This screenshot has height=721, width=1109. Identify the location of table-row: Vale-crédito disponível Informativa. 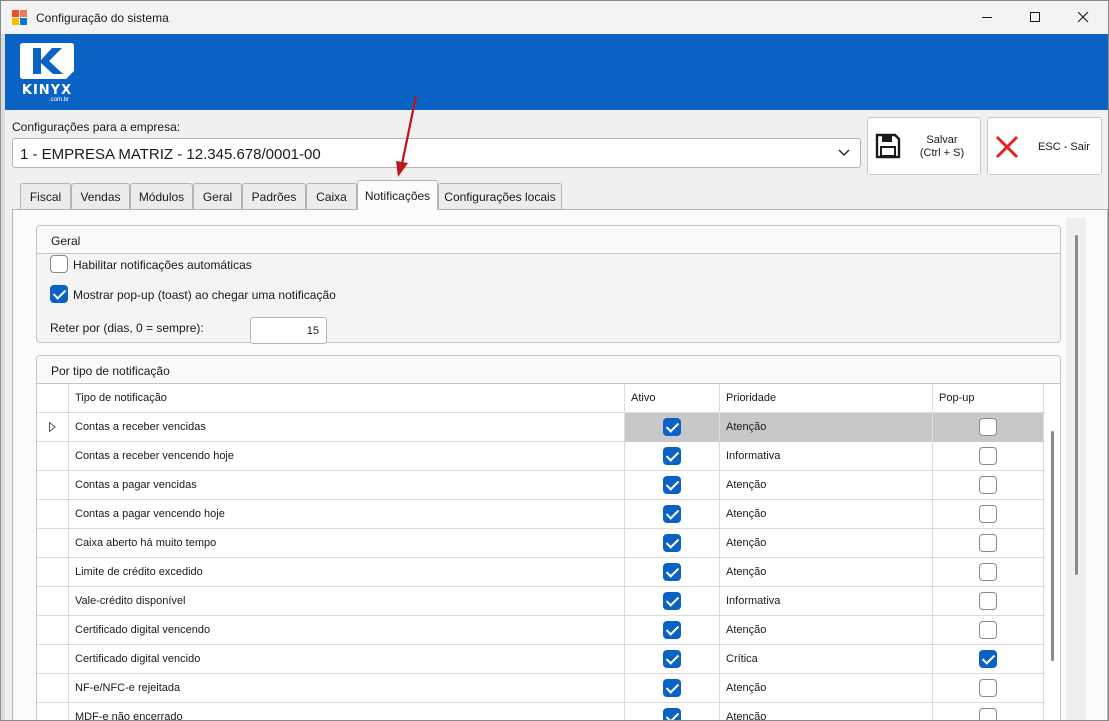
(541, 601).